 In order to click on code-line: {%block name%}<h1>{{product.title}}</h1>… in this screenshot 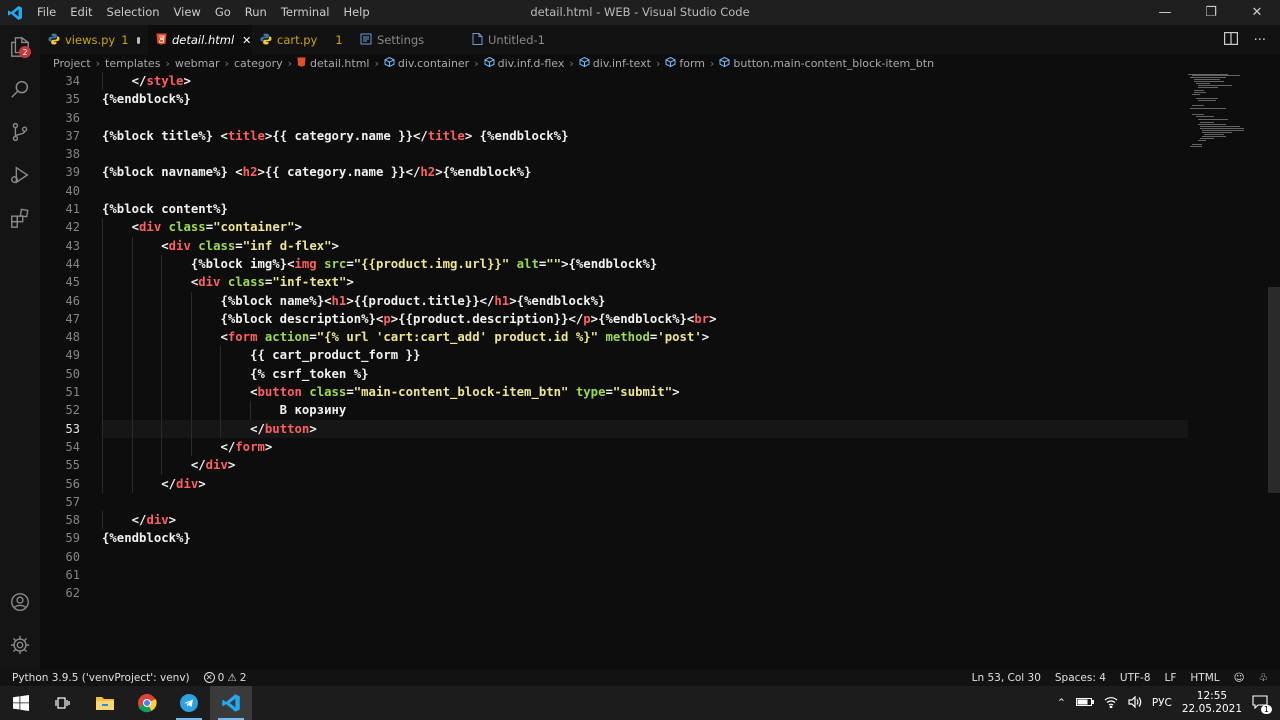, I will do `click(645, 300)`.